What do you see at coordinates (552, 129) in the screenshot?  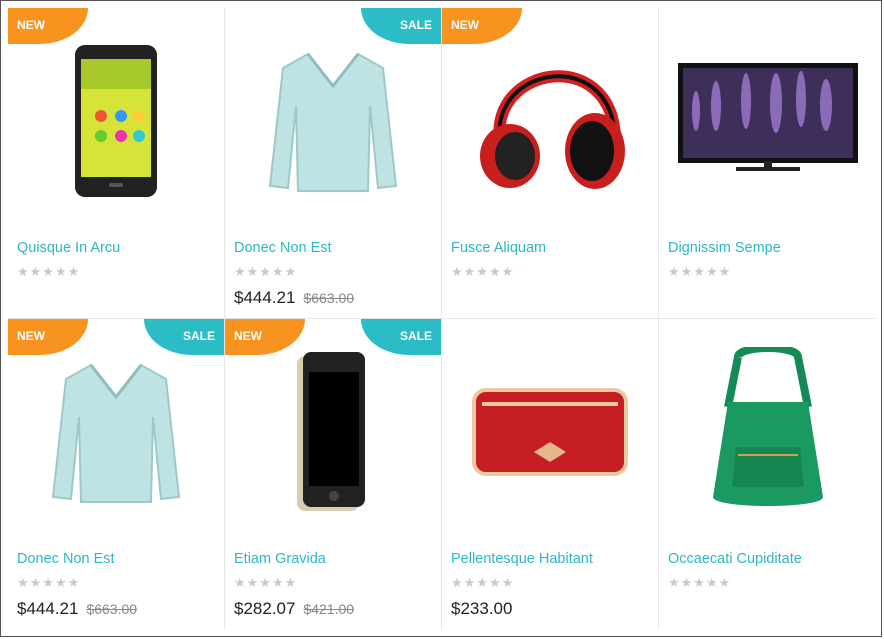 I see `headphones-icon` at bounding box center [552, 129].